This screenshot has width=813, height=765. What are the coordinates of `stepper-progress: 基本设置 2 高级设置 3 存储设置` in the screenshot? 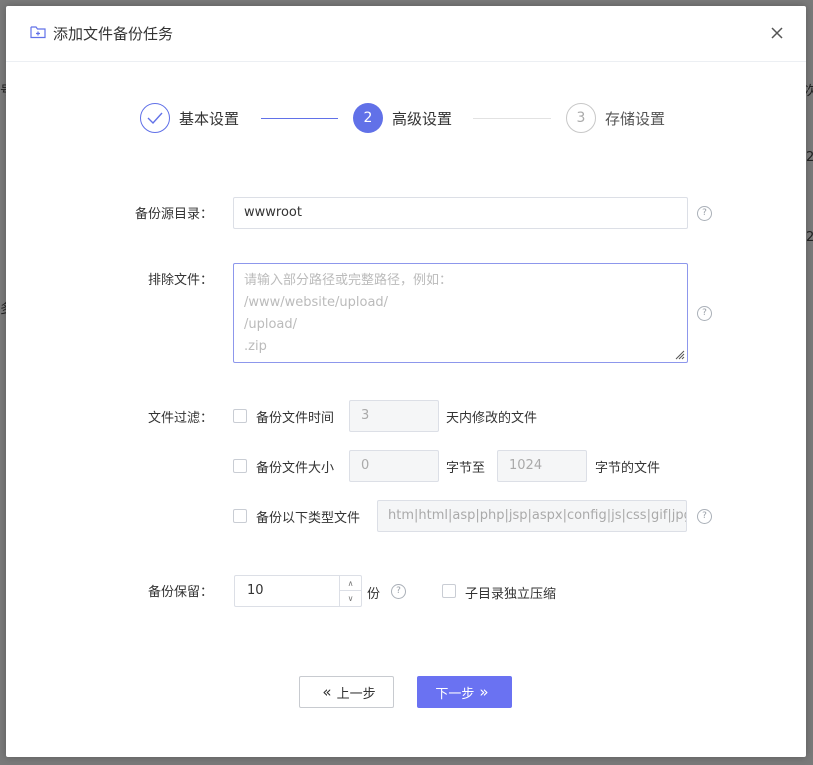 It's located at (406, 123).